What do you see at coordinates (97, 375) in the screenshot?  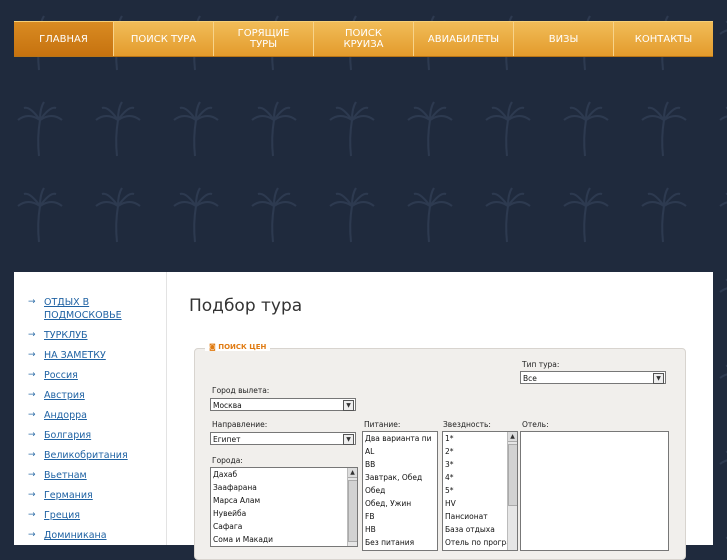 I see `sidebar-item: → Россия` at bounding box center [97, 375].